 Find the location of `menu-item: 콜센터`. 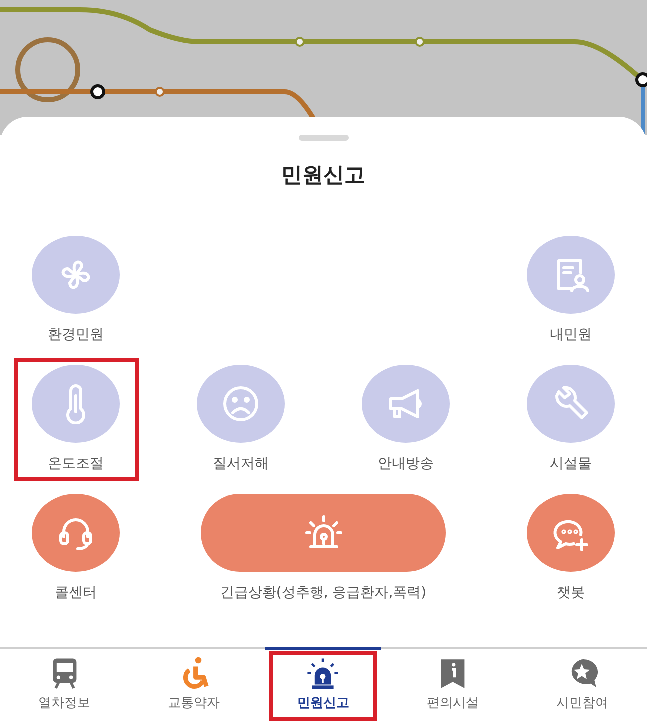

menu-item: 콜센터 is located at coordinates (76, 548).